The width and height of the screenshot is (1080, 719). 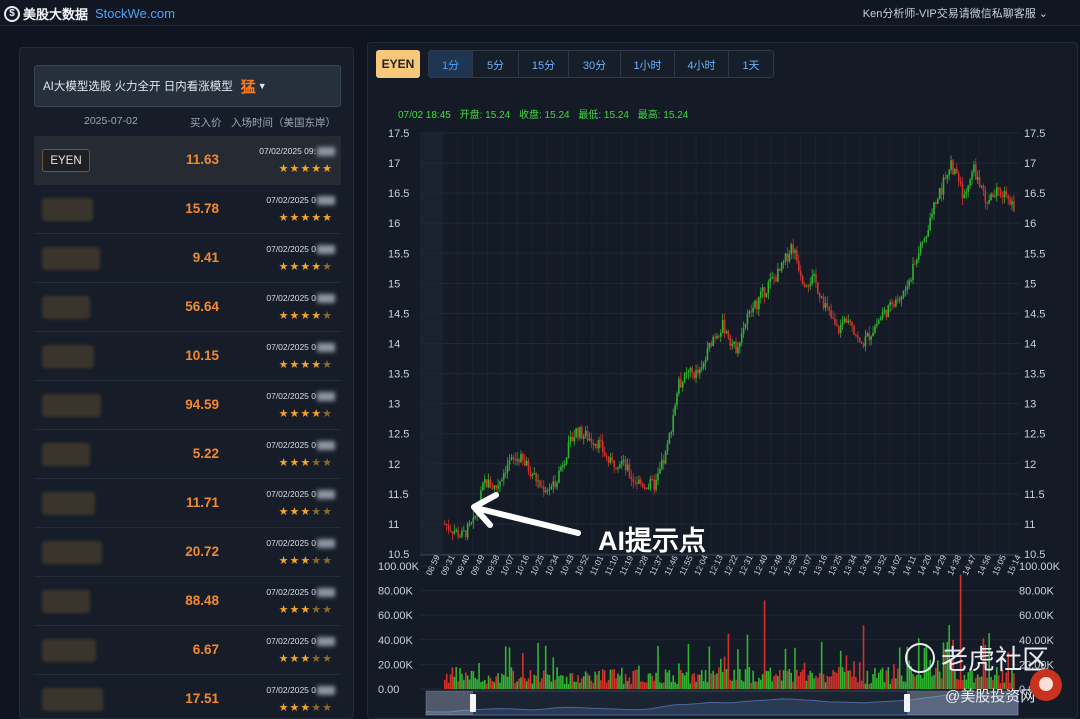 What do you see at coordinates (187, 209) in the screenshot?
I see `stock-row: 15.78 07/02/2025 0 ★★★★★` at bounding box center [187, 209].